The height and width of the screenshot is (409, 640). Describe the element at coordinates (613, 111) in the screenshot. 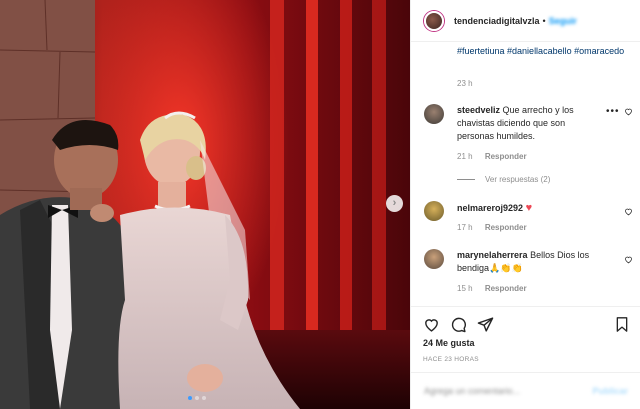

I see `more-options-icon: •••` at that location.